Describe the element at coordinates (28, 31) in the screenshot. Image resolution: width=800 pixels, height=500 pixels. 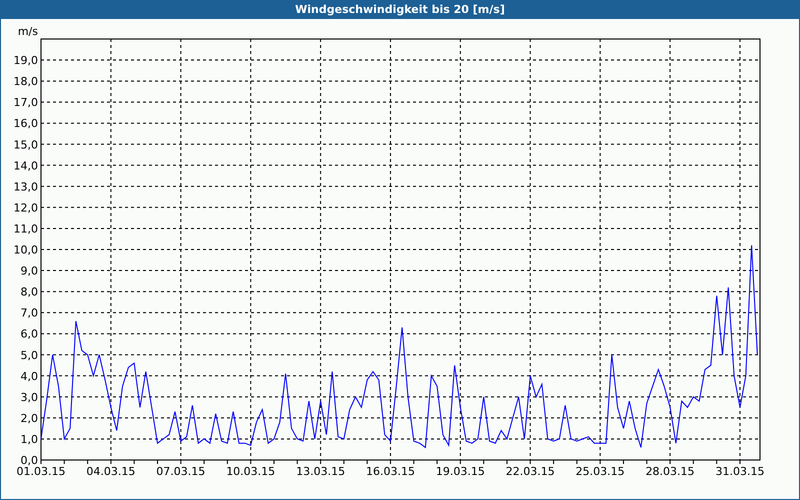
I see `y-axis-label: m/s` at that location.